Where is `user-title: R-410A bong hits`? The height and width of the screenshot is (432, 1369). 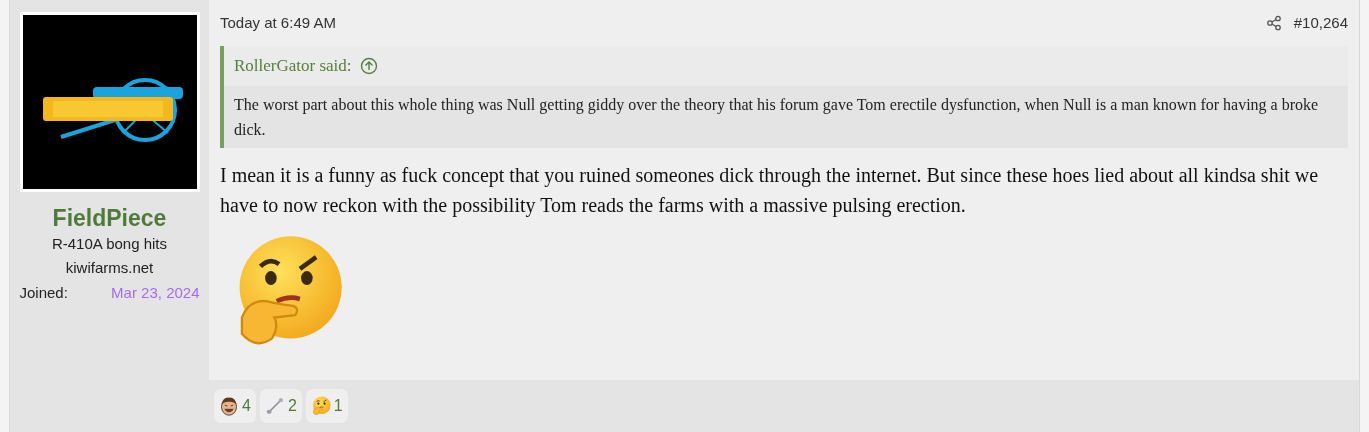 user-title: R-410A bong hits is located at coordinates (109, 244).